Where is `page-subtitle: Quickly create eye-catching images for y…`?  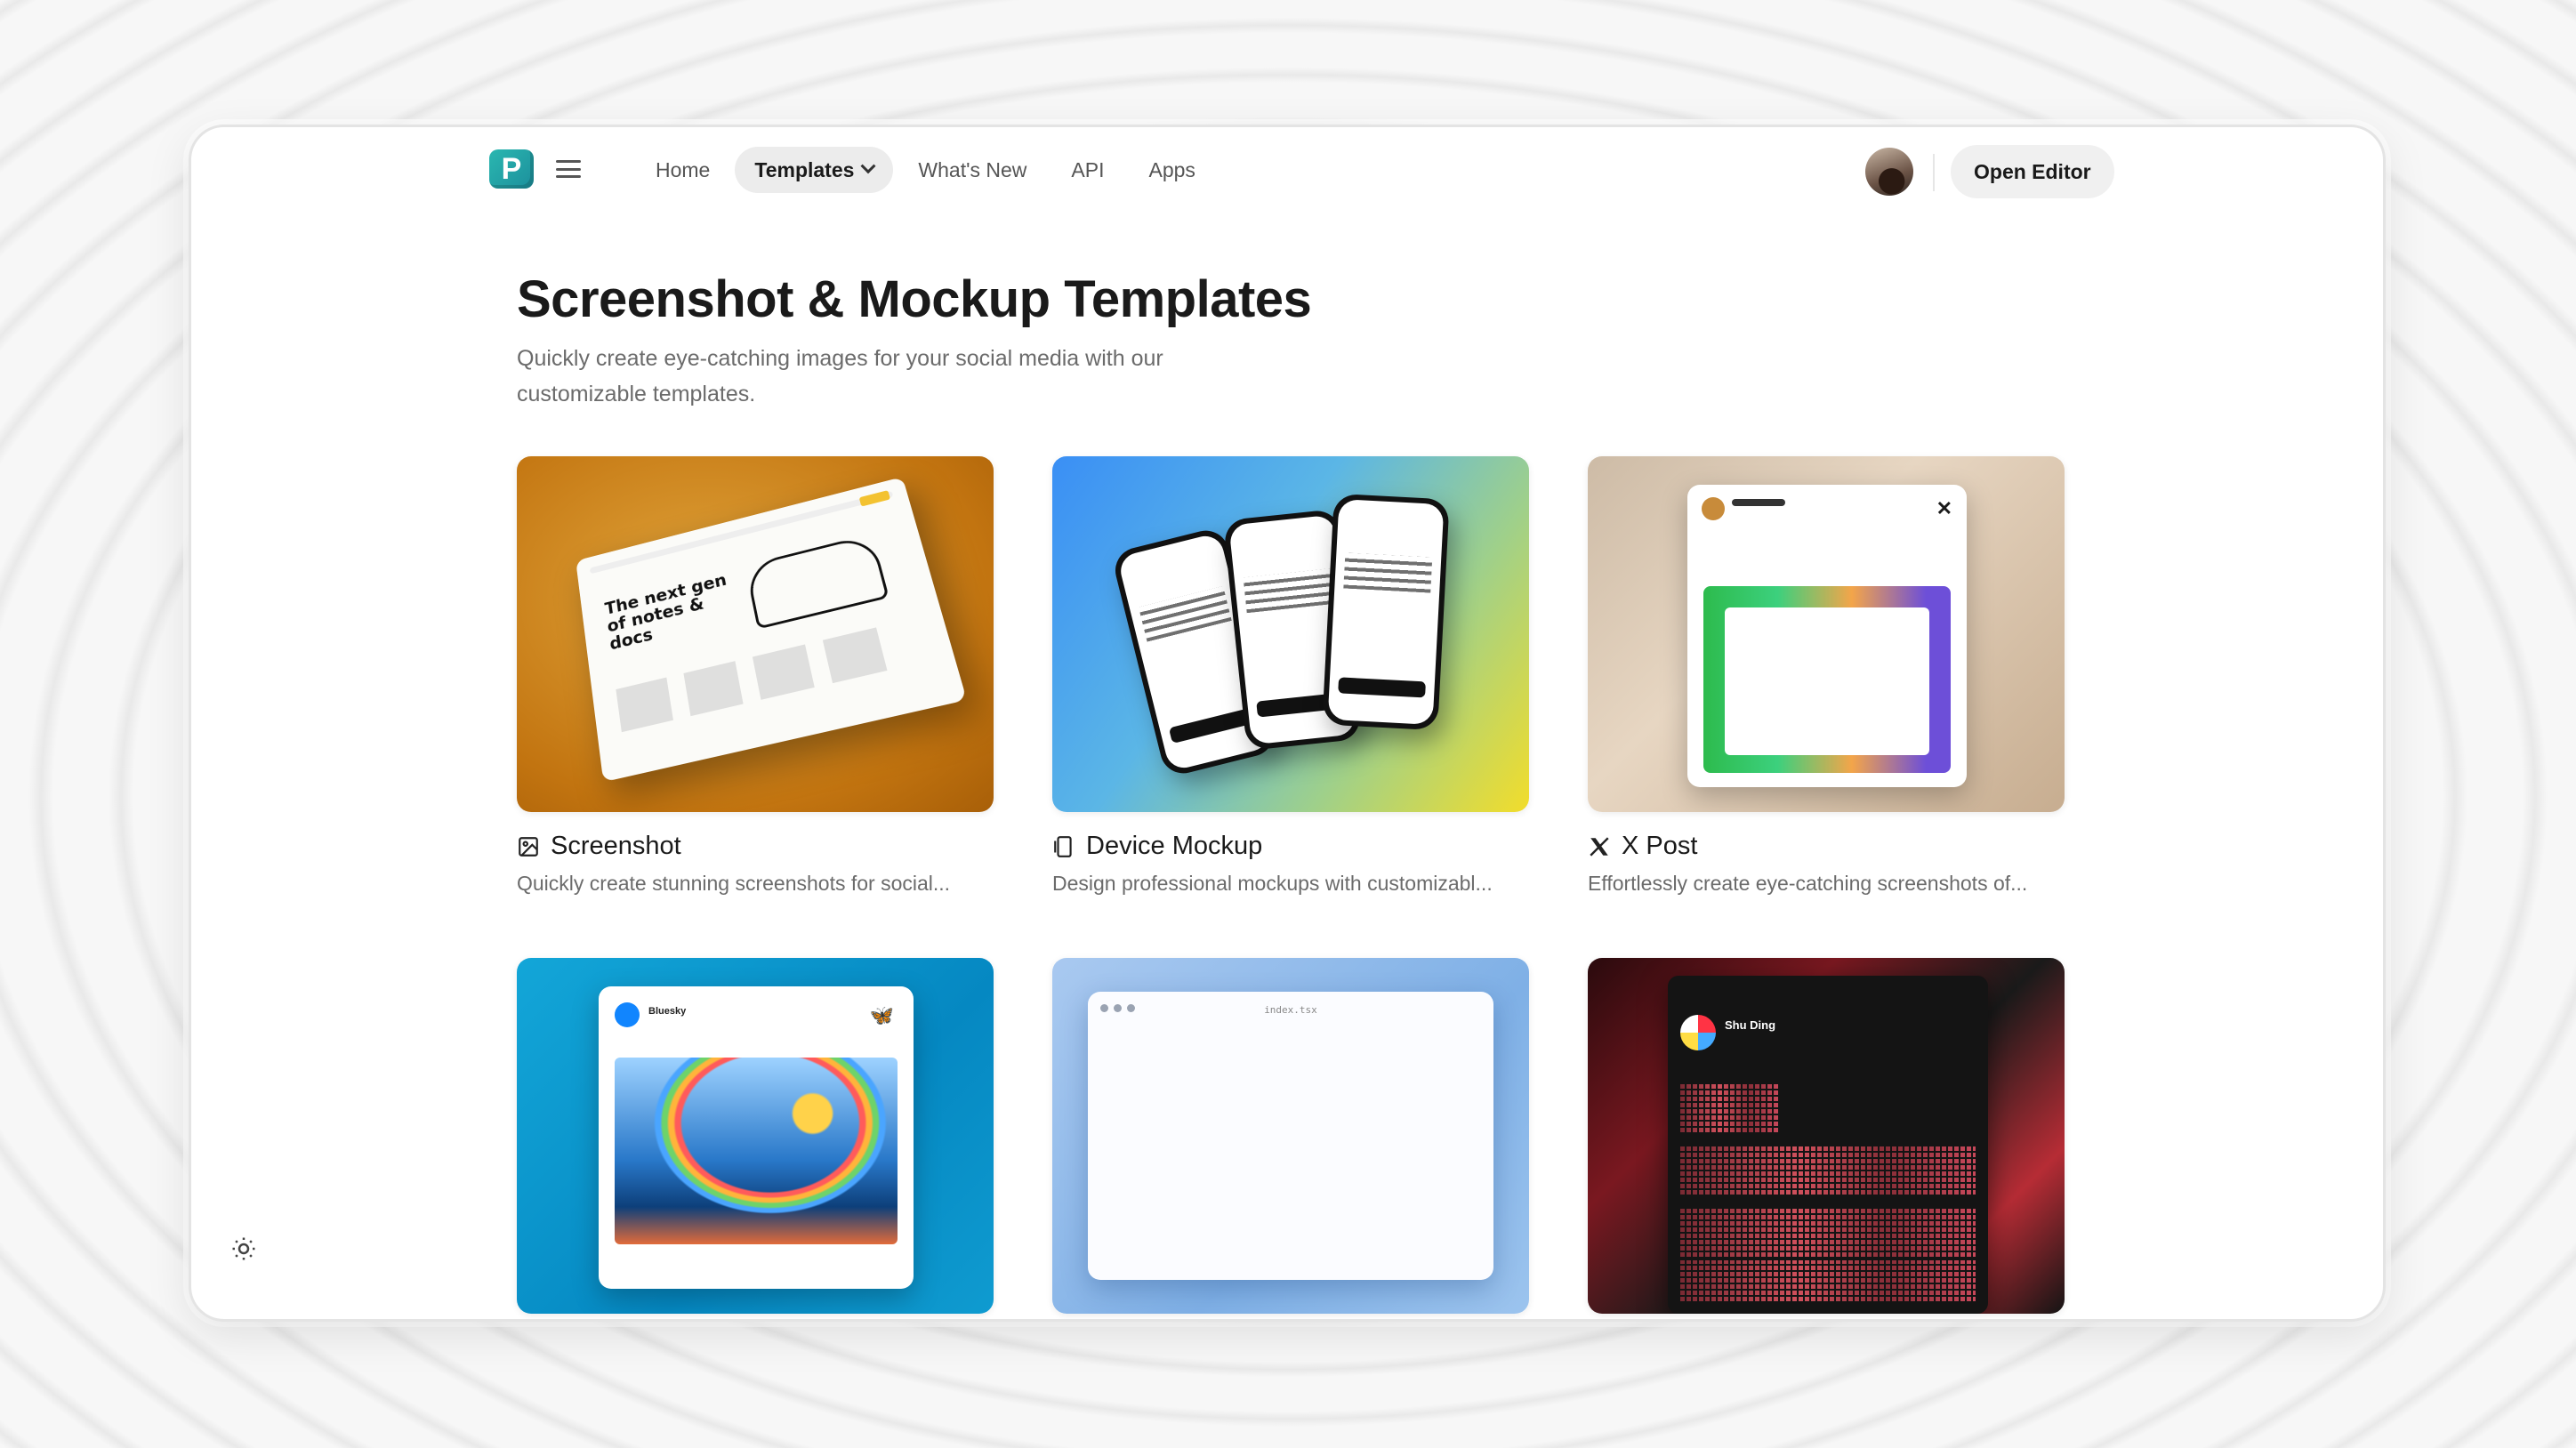
page-subtitle: Quickly create eye-catching images for y… is located at coordinates (840, 376).